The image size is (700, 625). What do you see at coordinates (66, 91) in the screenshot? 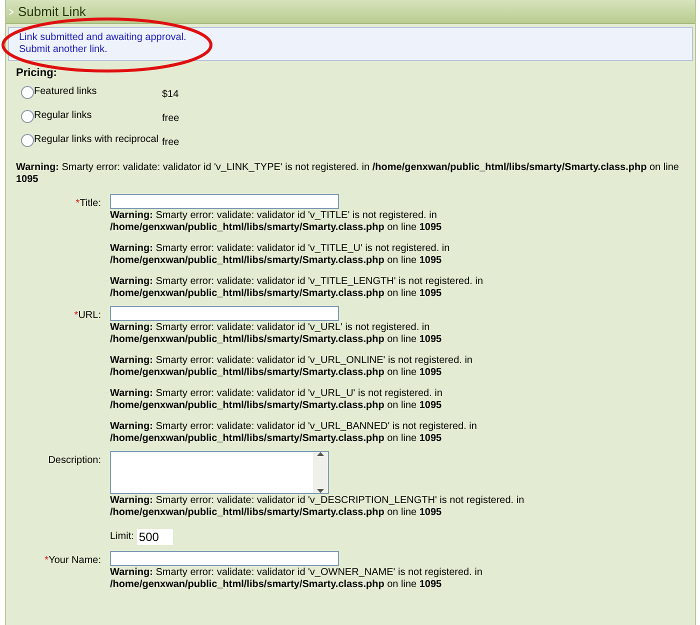
I see `option-label: Featured links` at bounding box center [66, 91].